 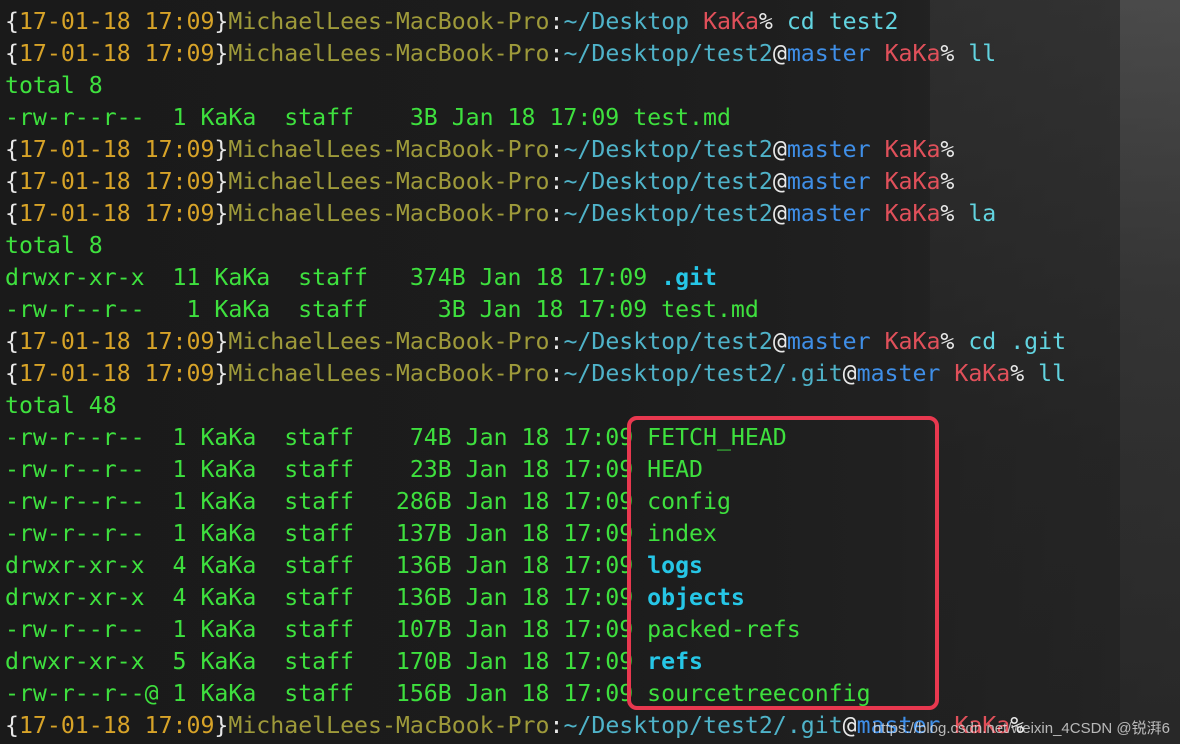 What do you see at coordinates (626, 21) in the screenshot?
I see `prompt-path: ~/Desktop` at bounding box center [626, 21].